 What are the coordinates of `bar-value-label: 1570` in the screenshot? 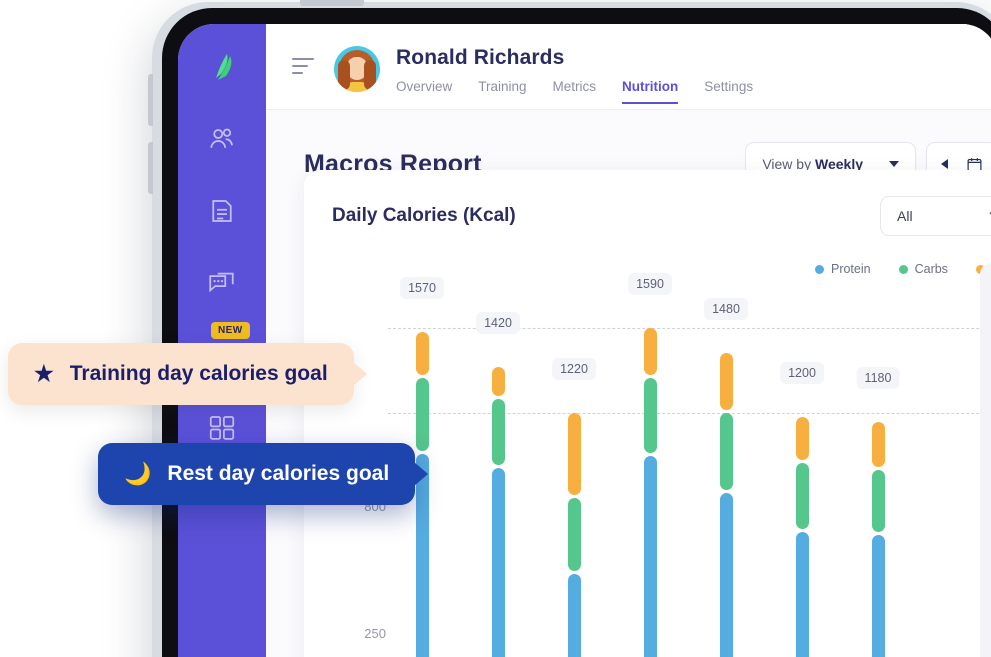 It's located at (422, 288).